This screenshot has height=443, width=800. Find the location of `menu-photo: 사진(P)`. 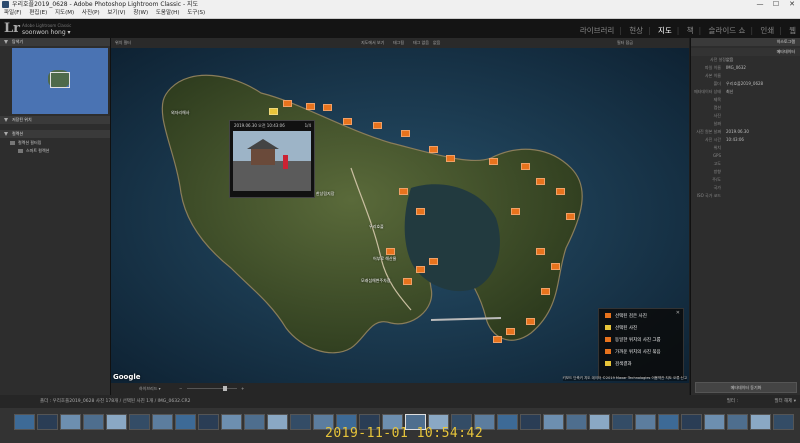

menu-photo: 사진(P) is located at coordinates (91, 13).